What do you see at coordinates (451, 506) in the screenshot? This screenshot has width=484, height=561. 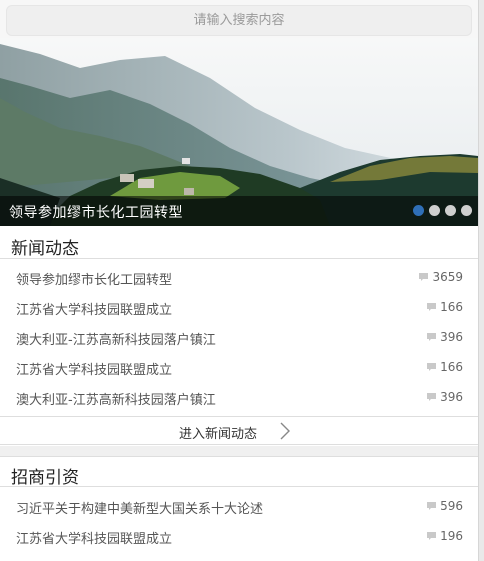 I see `comment-count-value: 596` at bounding box center [451, 506].